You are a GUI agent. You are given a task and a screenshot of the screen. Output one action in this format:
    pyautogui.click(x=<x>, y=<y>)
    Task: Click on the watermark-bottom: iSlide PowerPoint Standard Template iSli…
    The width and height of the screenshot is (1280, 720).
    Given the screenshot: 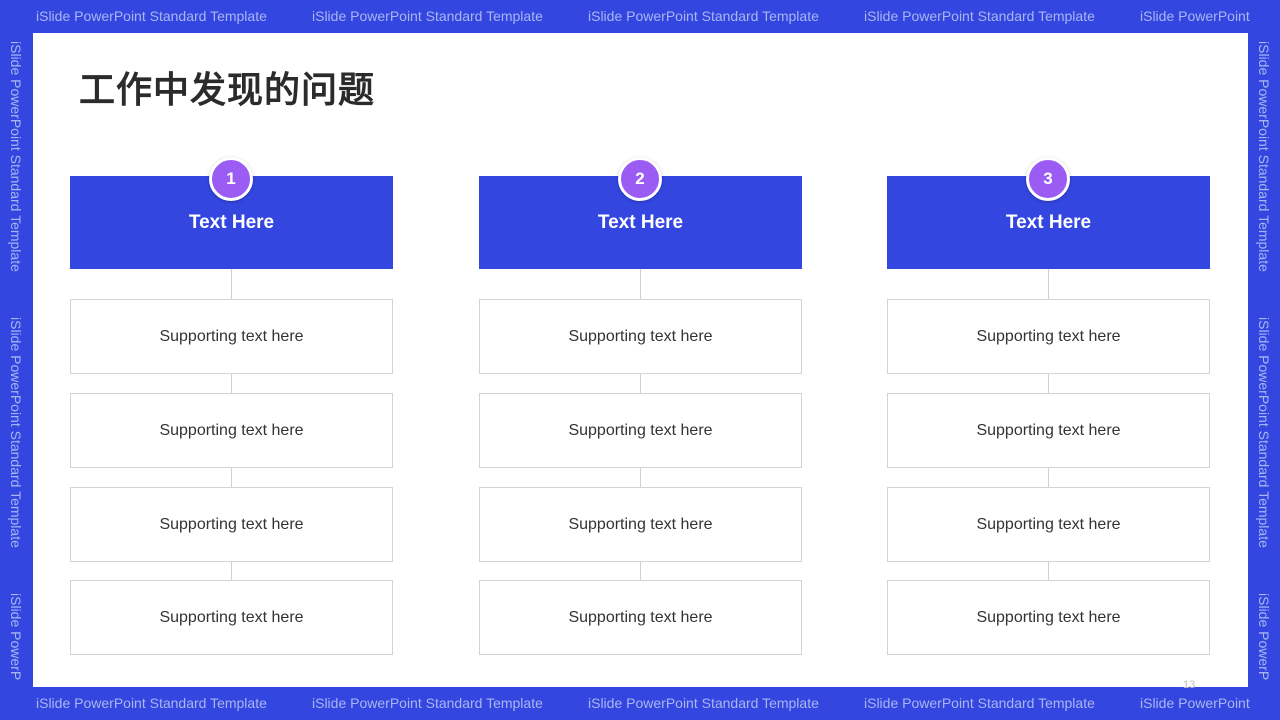 What is the action you would take?
    pyautogui.click(x=640, y=703)
    